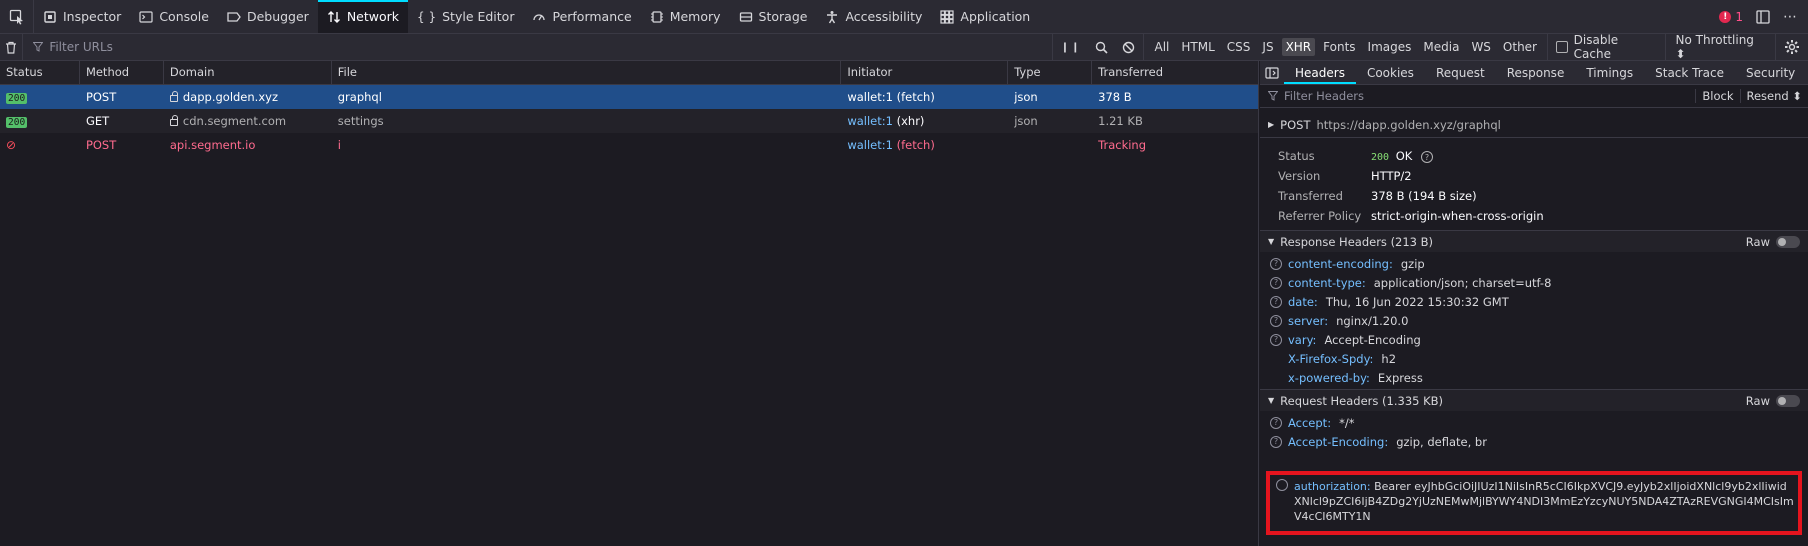 The image size is (1808, 546). What do you see at coordinates (1102, 47) in the screenshot?
I see `search-icon` at bounding box center [1102, 47].